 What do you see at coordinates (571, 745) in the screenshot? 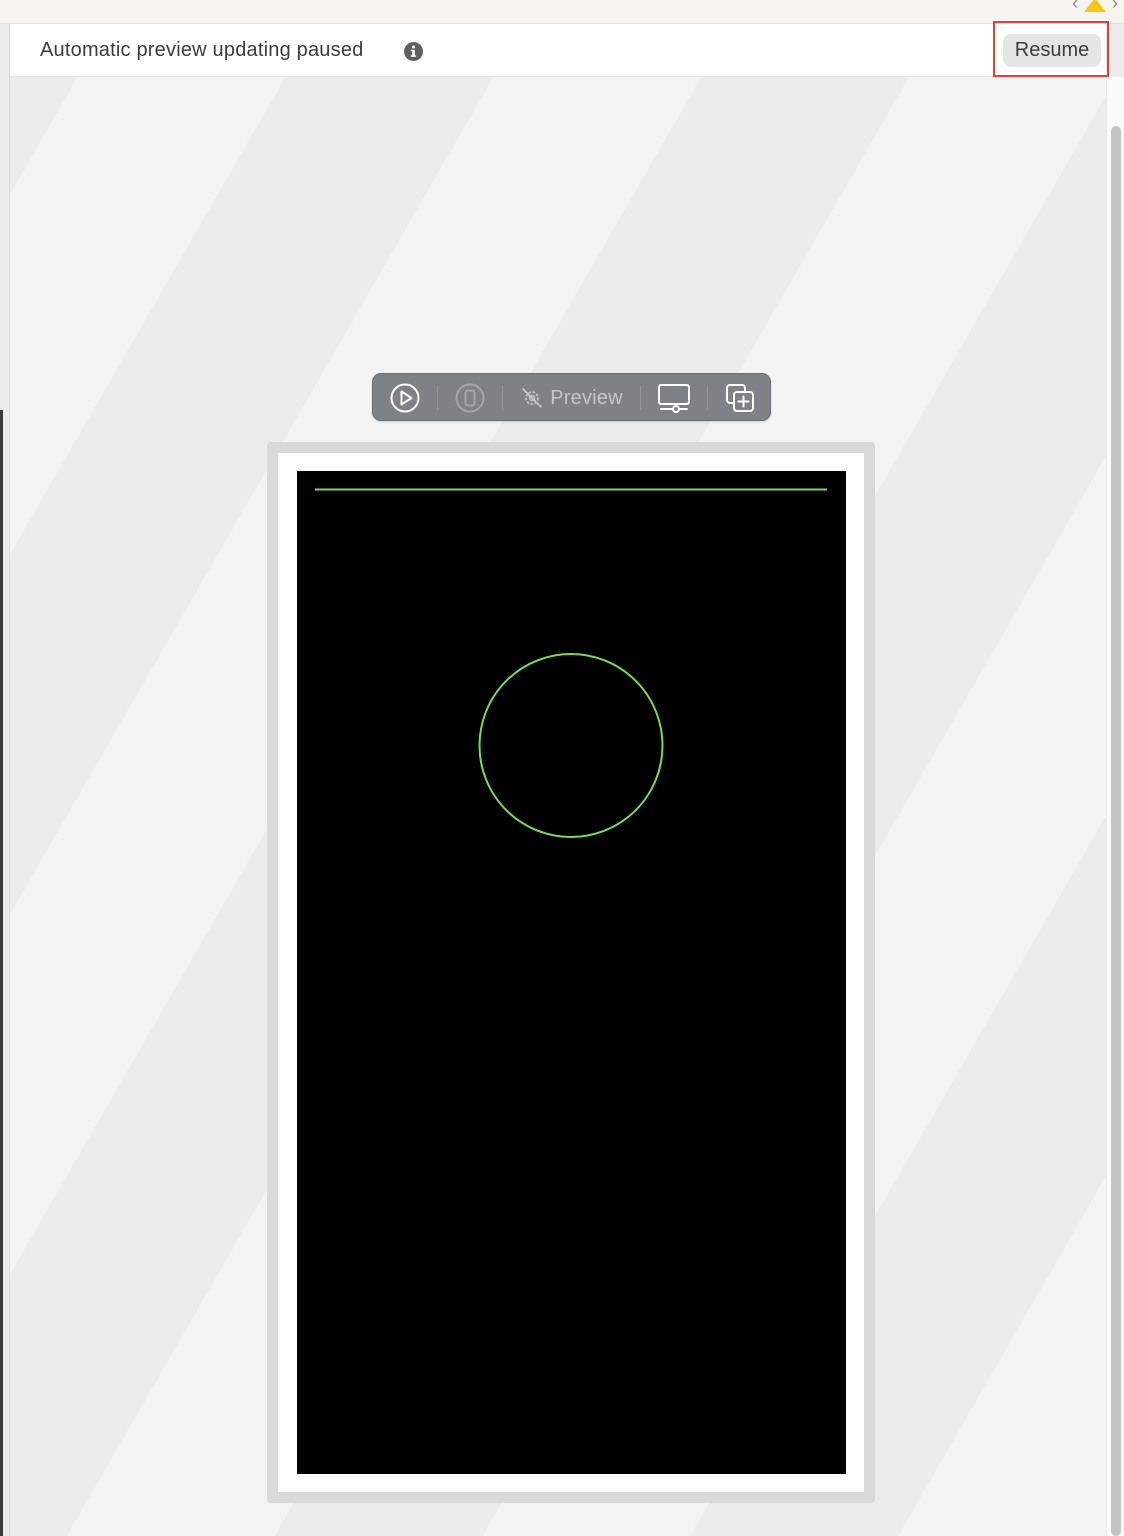
I see `circle-outline` at bounding box center [571, 745].